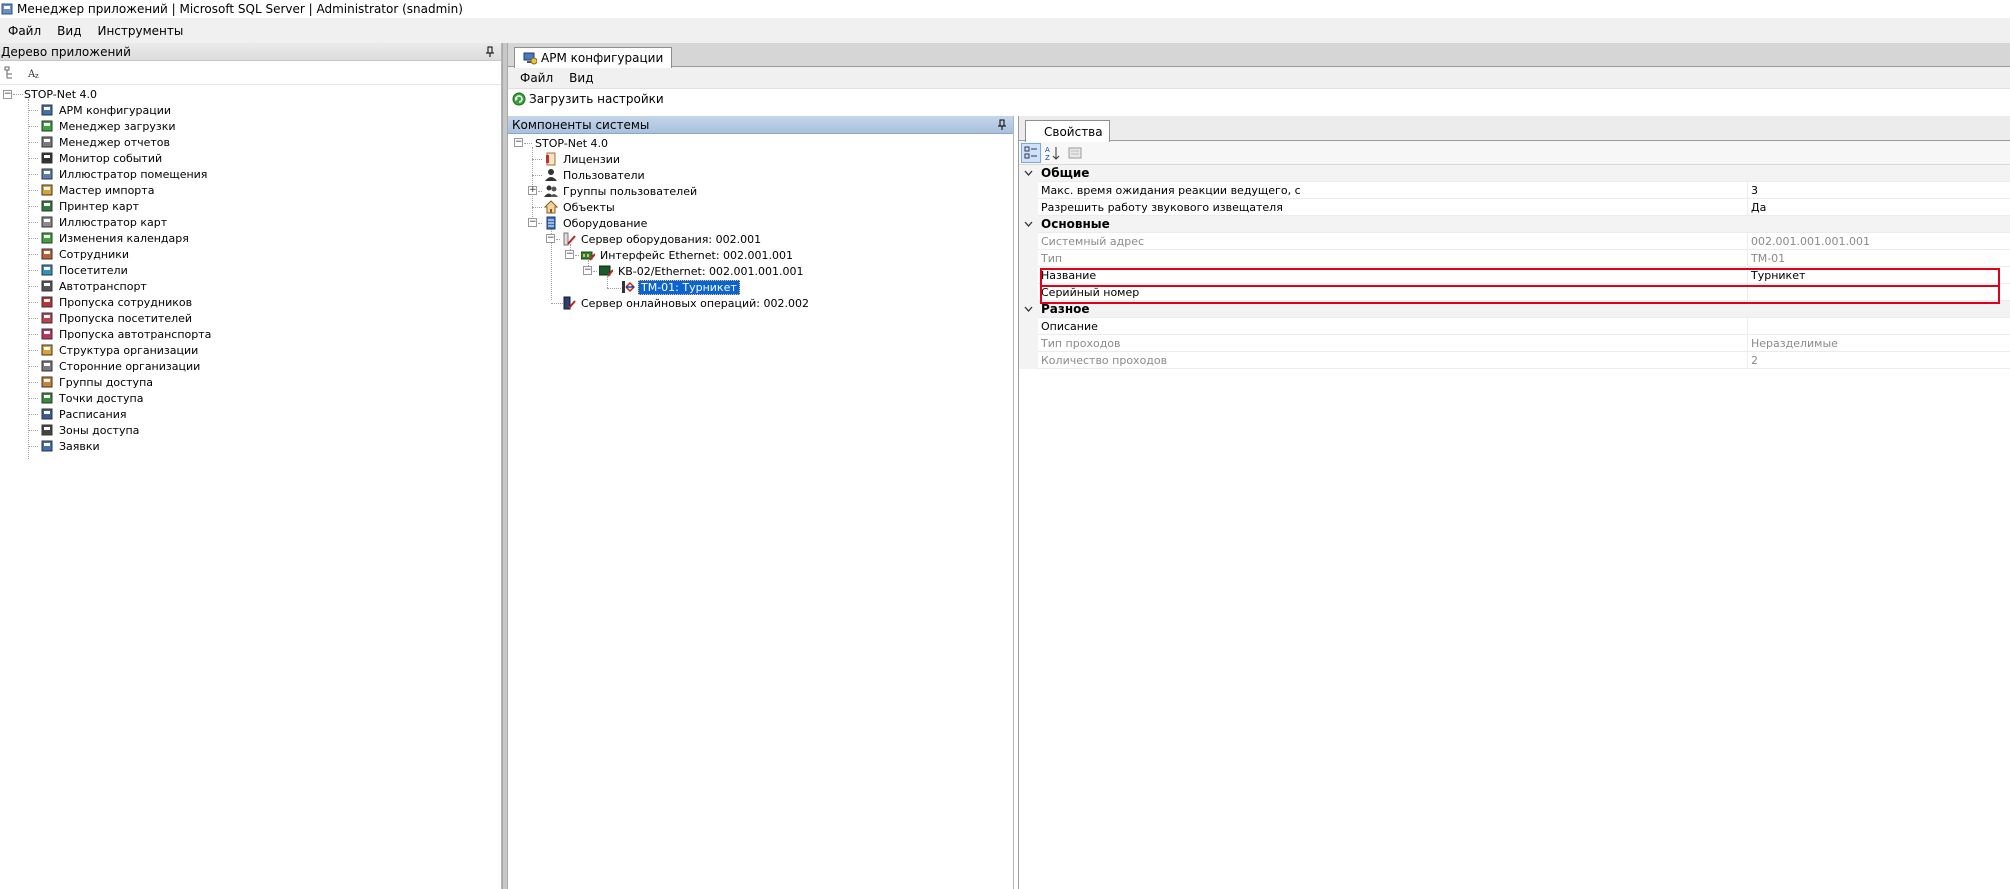 The image size is (2010, 889). Describe the element at coordinates (107, 190) in the screenshot. I see `app-tree-item-label: Мастер импорта` at that location.